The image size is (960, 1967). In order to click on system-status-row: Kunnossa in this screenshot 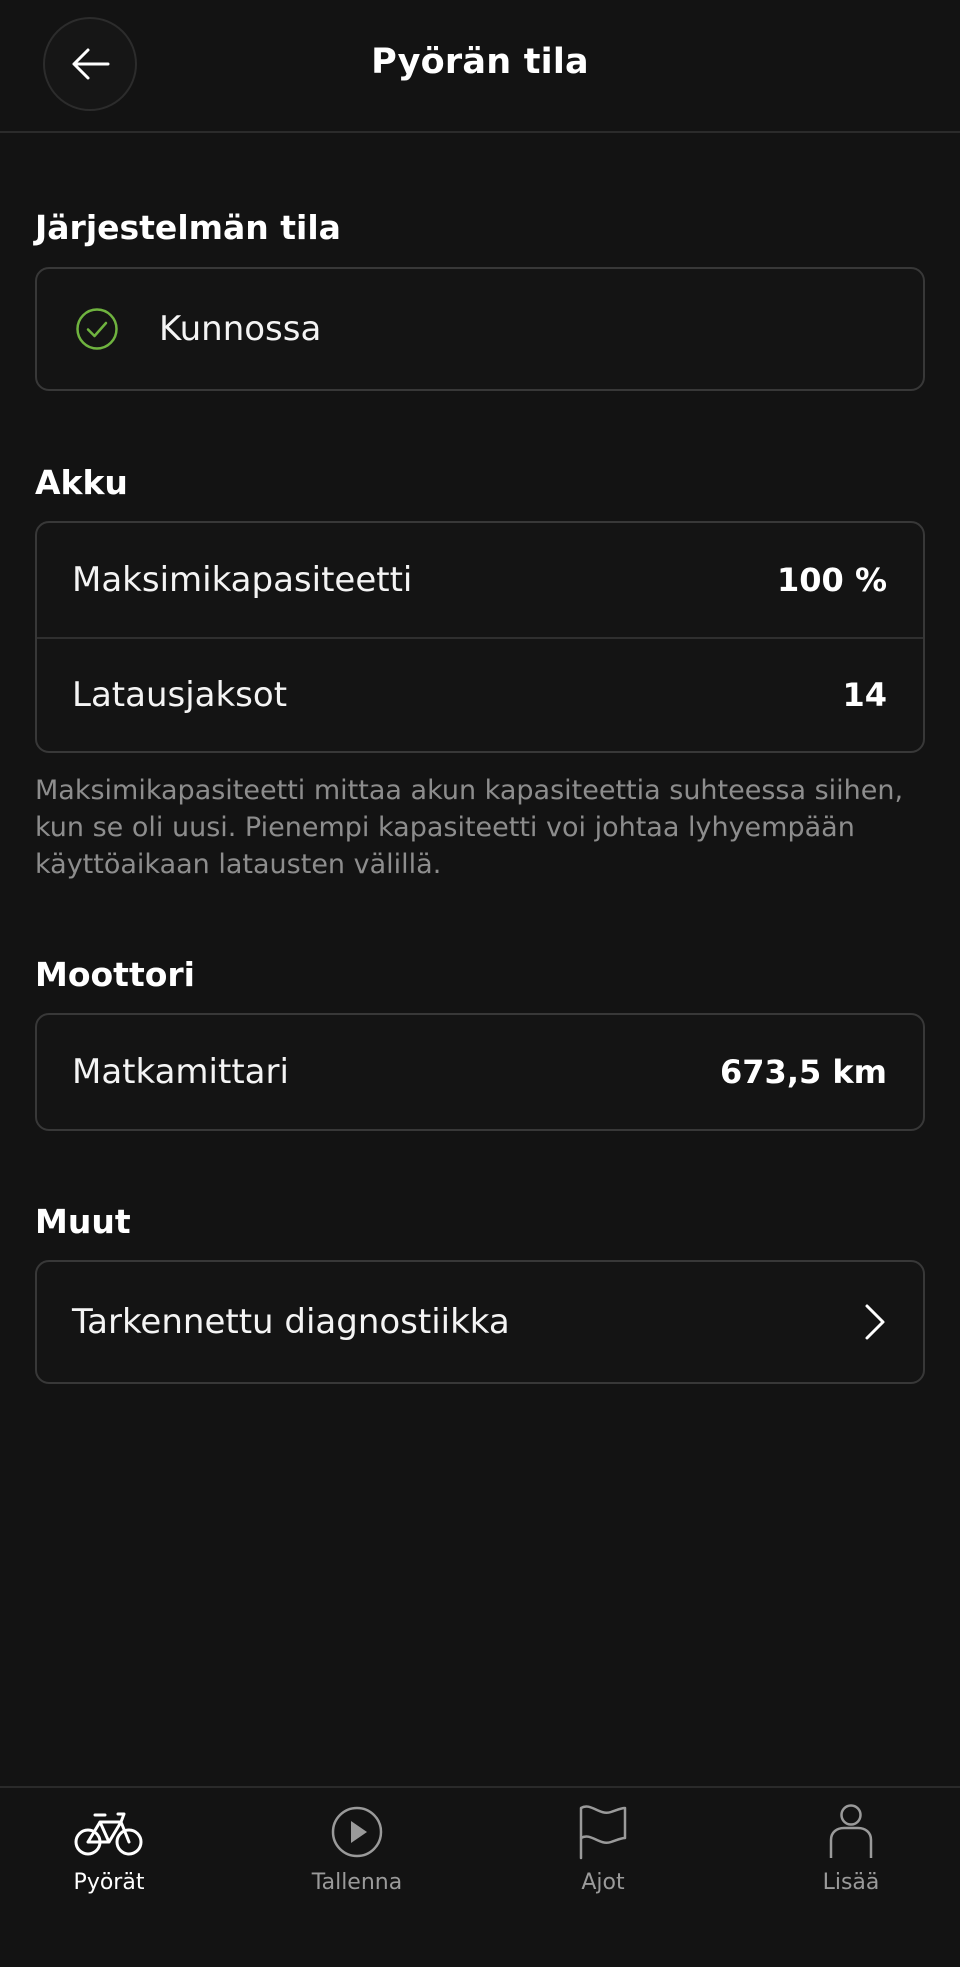, I will do `click(480, 329)`.